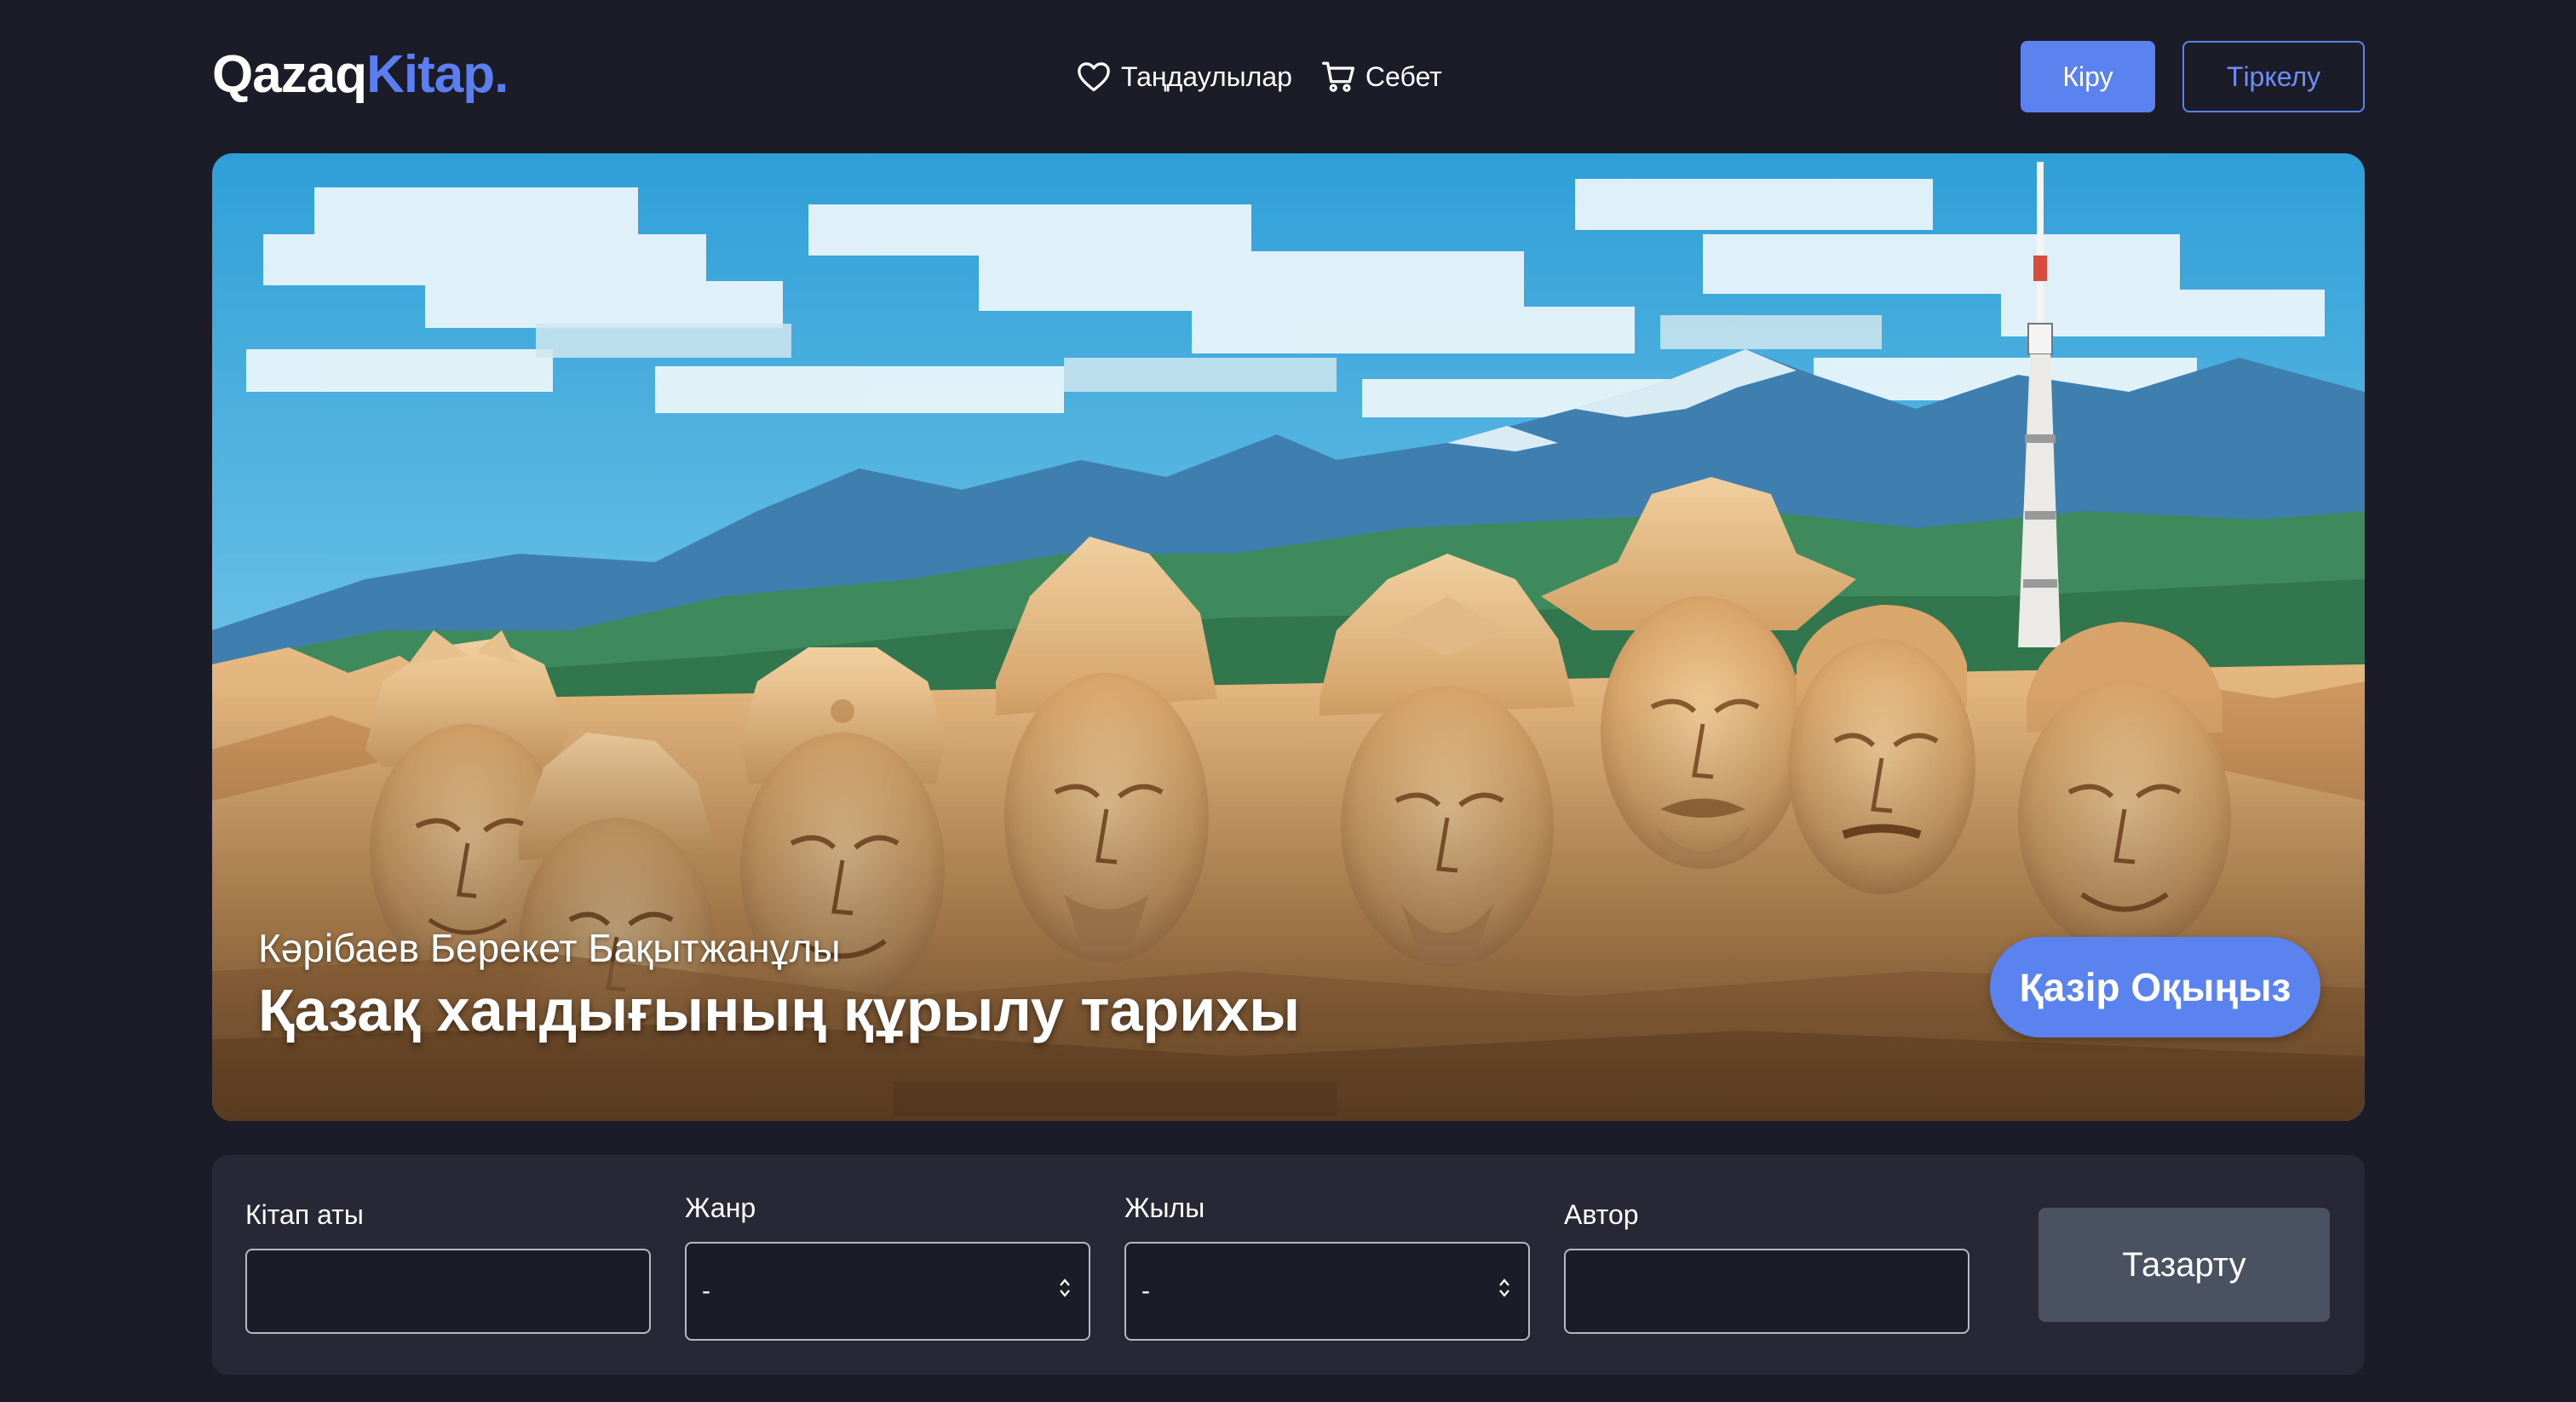 This screenshot has width=2576, height=1402. I want to click on logo-text-accent: Kitap., so click(437, 74).